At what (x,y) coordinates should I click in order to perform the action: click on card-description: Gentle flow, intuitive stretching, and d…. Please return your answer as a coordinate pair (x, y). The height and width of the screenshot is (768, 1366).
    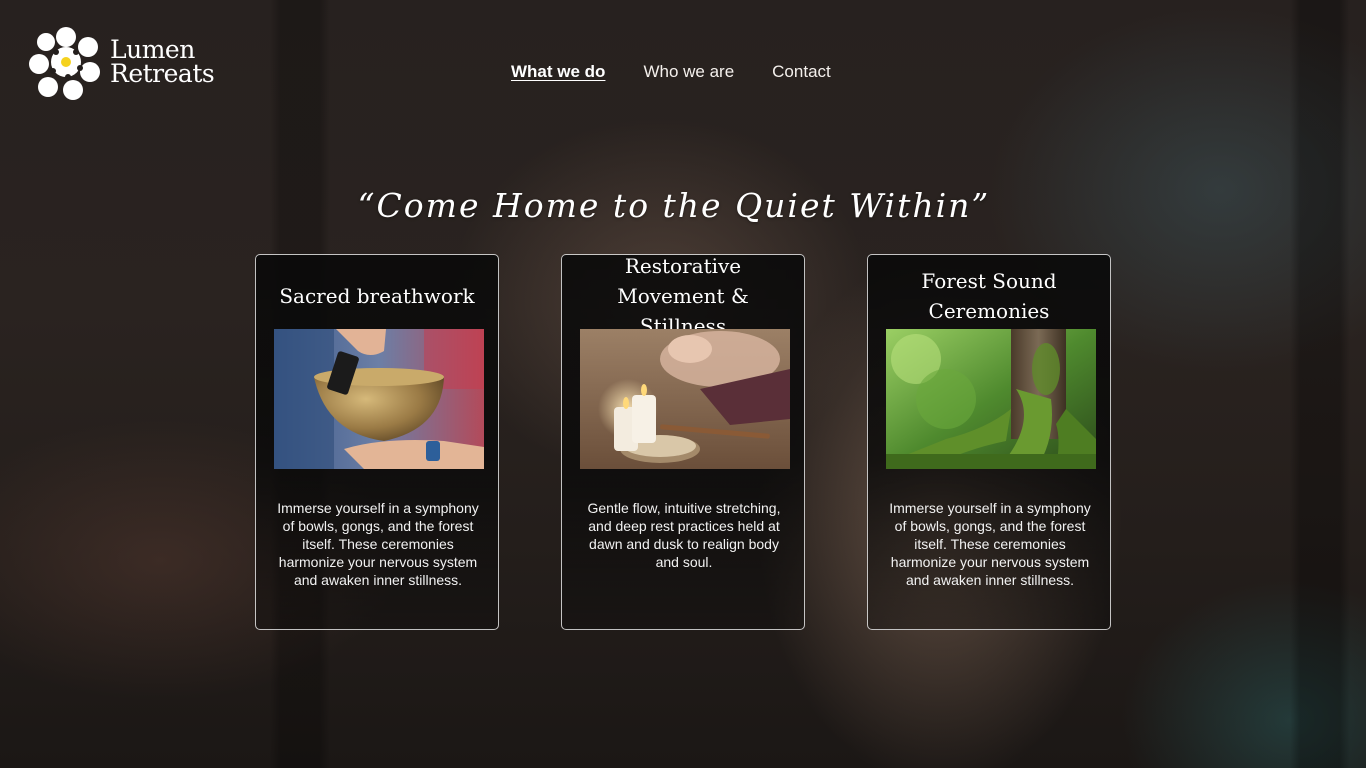
    Looking at the image, I should click on (684, 535).